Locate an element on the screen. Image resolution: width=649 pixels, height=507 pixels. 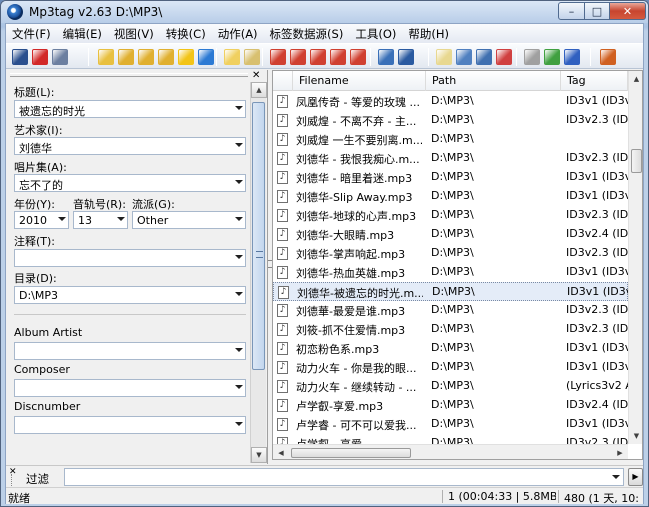
menu-convert: 转换(C) is located at coordinates (186, 34).